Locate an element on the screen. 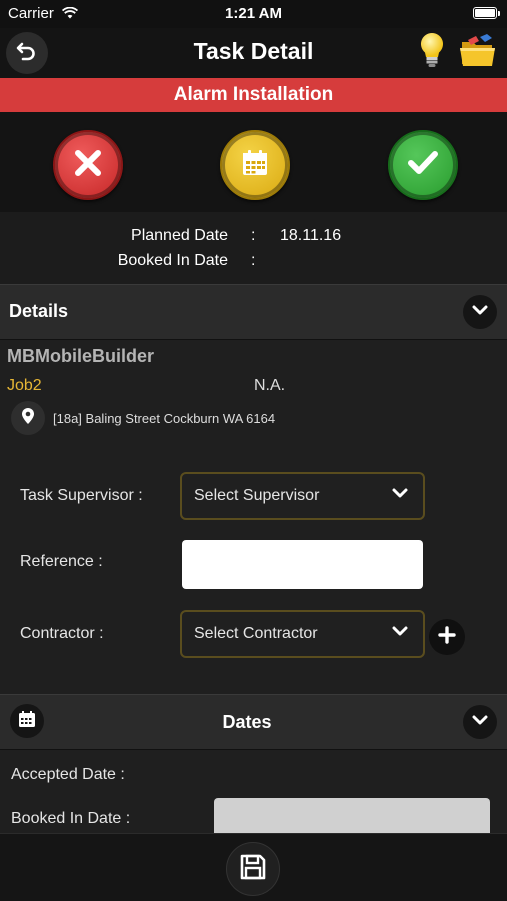  address-text: [18a] Baling Street Cockburn WA 6164 is located at coordinates (164, 418).